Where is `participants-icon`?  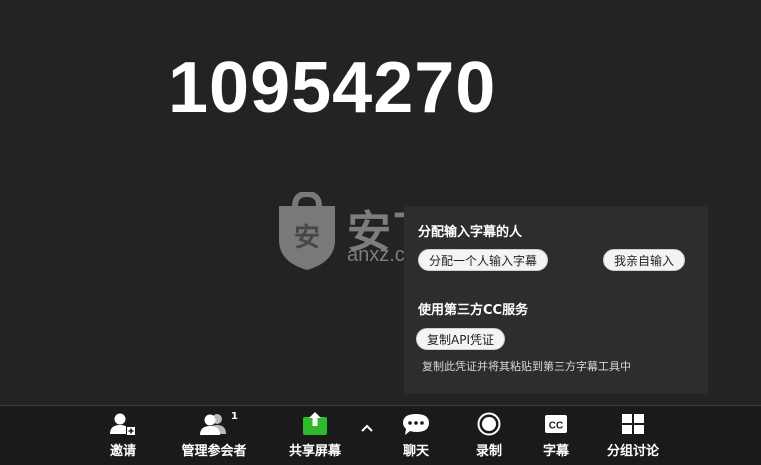 participants-icon is located at coordinates (214, 424).